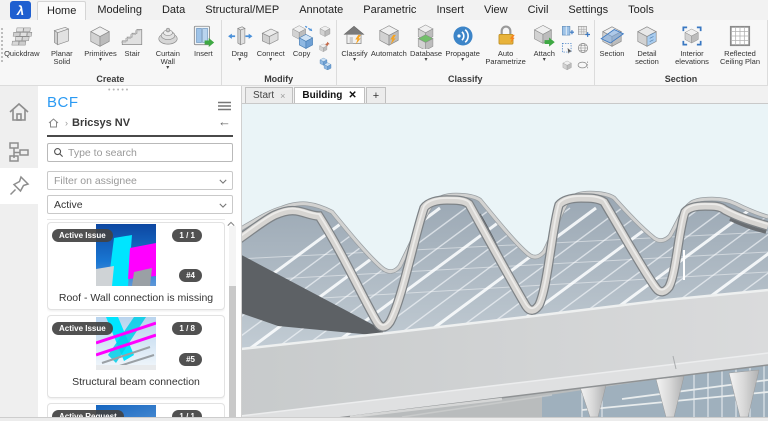 This screenshot has height=421, width=768. I want to click on detail-section-button: Detail section, so click(647, 43).